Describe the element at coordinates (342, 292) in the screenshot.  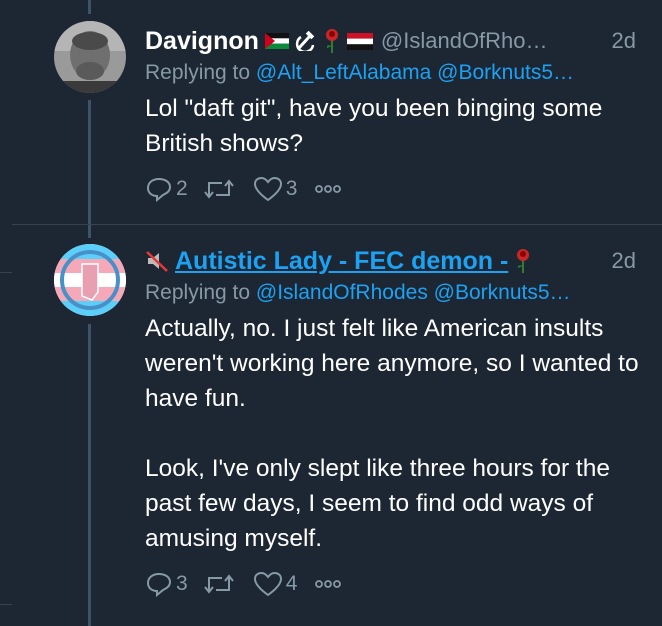
I see `mention-link: @IslandOfRhodes` at that location.